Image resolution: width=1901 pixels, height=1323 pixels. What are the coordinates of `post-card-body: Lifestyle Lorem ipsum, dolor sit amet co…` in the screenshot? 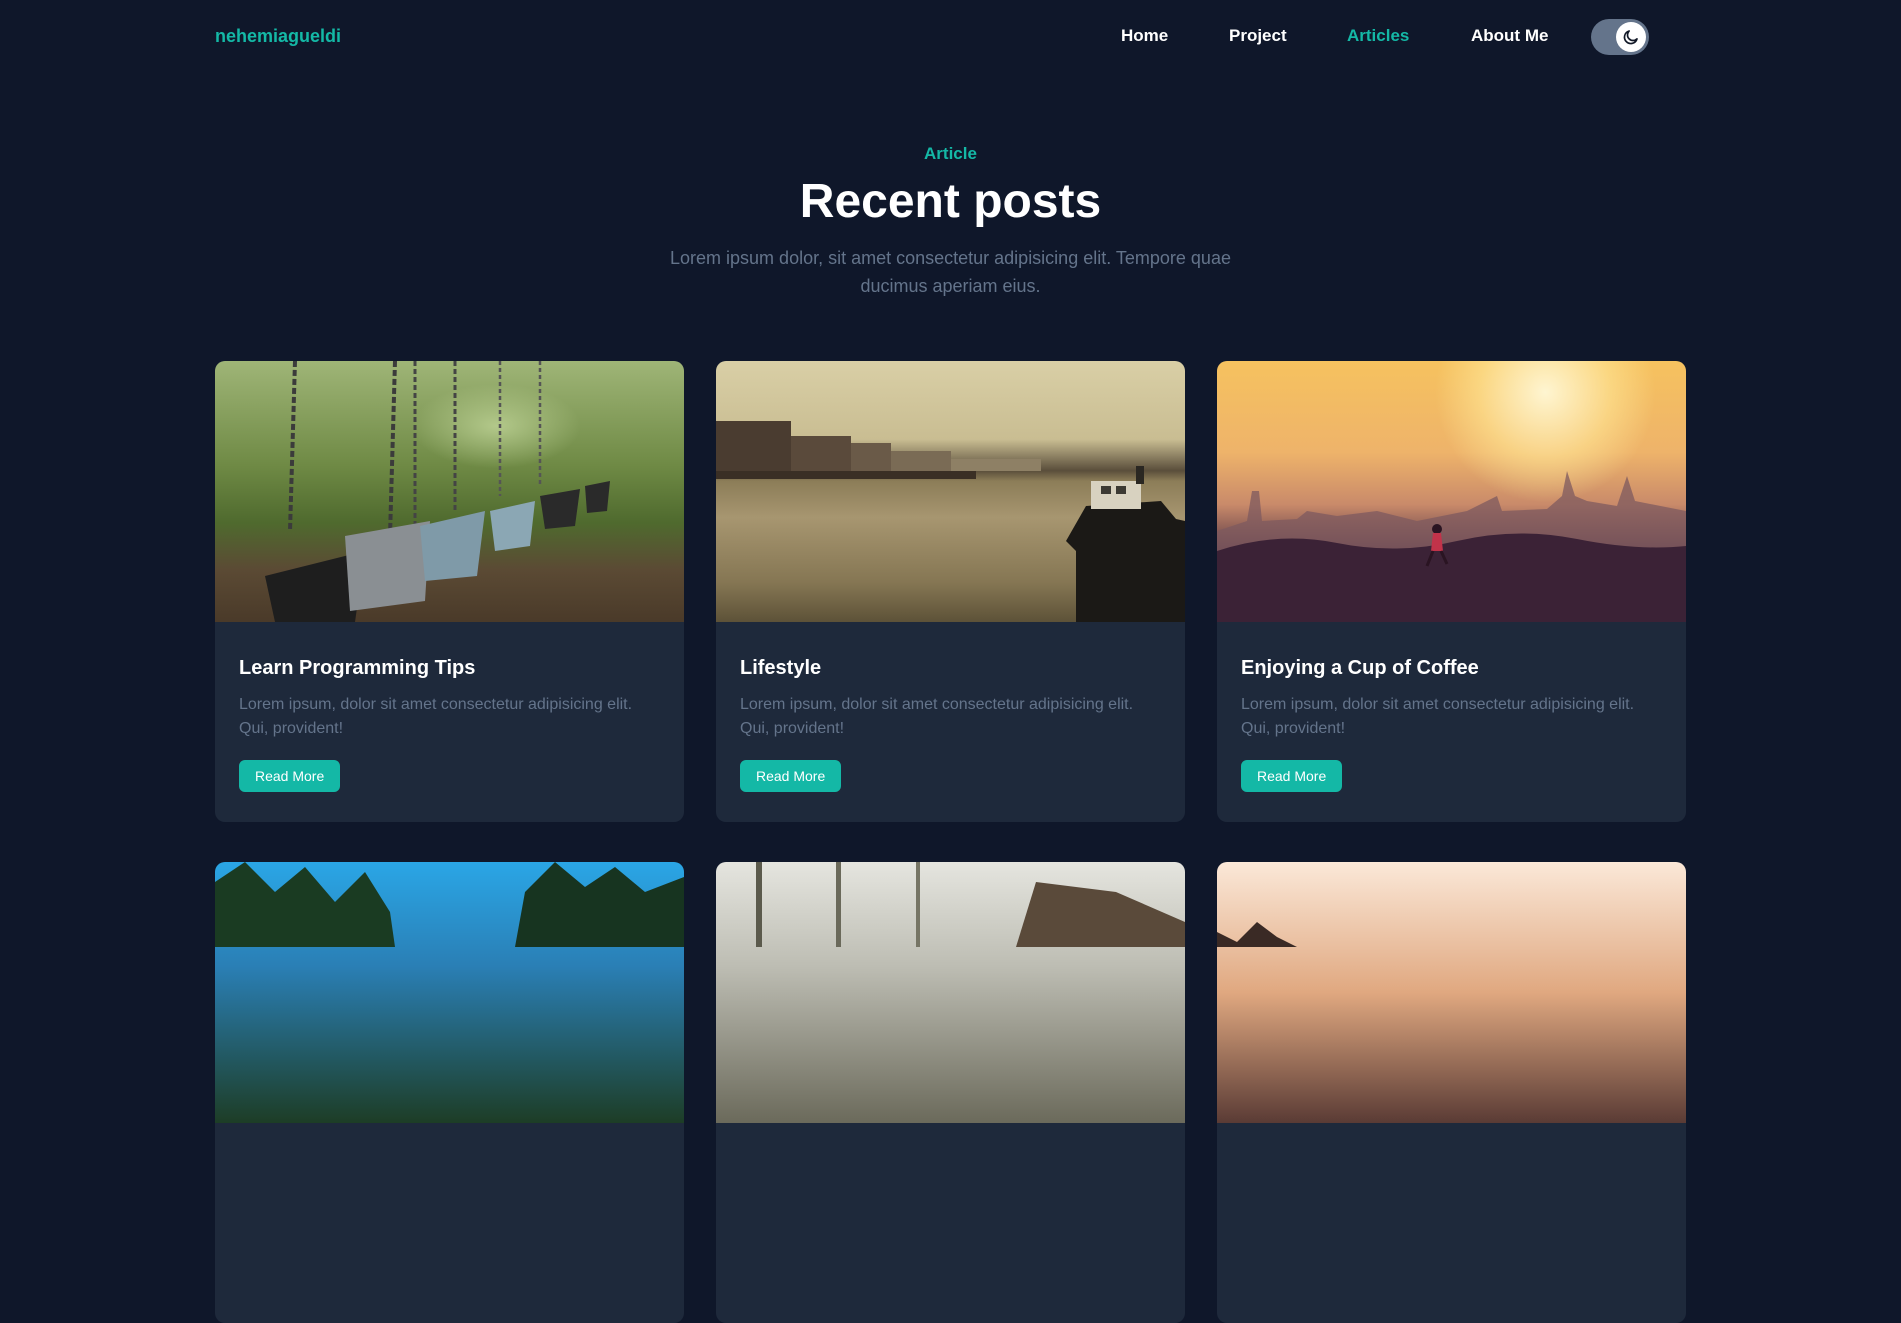 It's located at (950, 707).